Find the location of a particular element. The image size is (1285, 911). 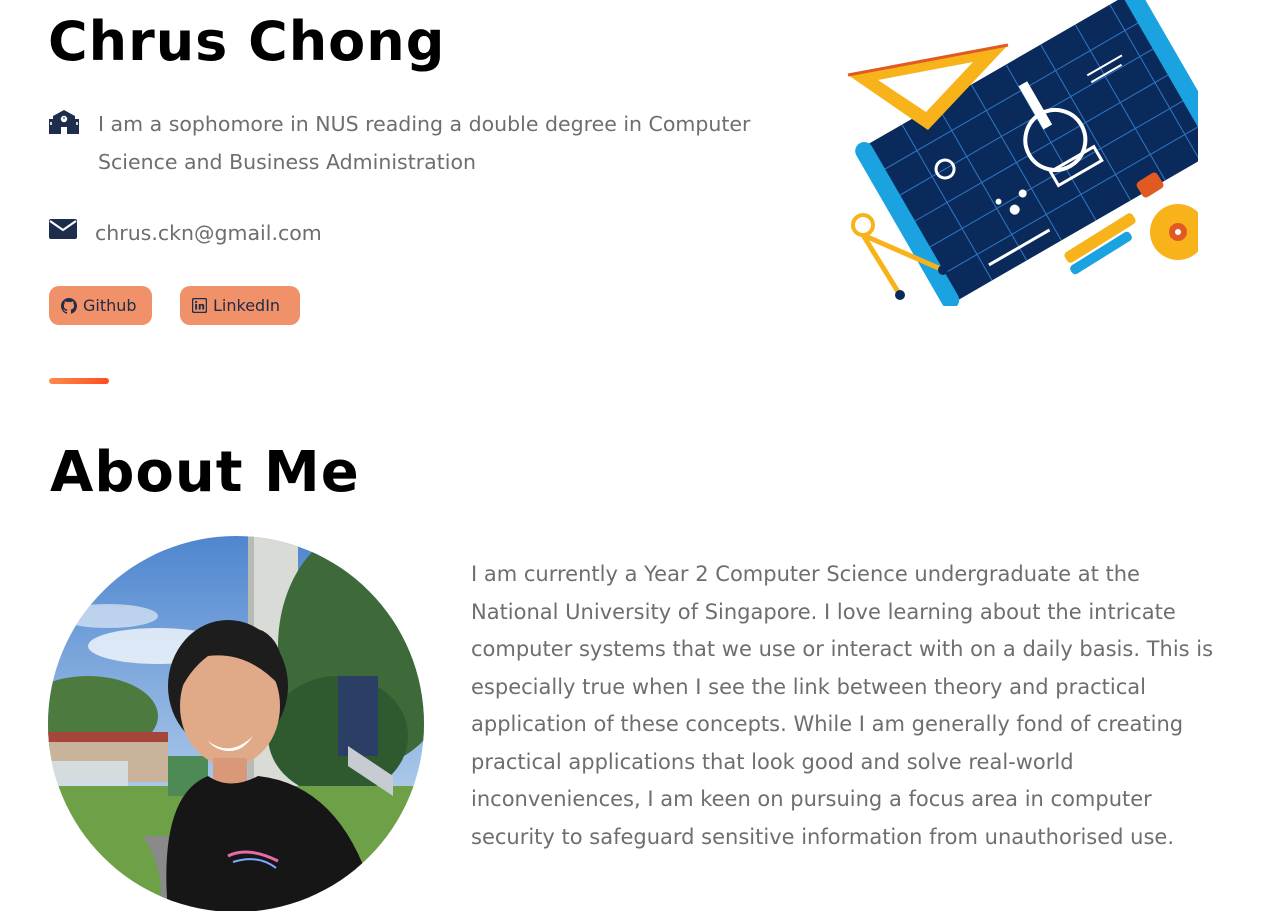

profile-photo is located at coordinates (236, 723).